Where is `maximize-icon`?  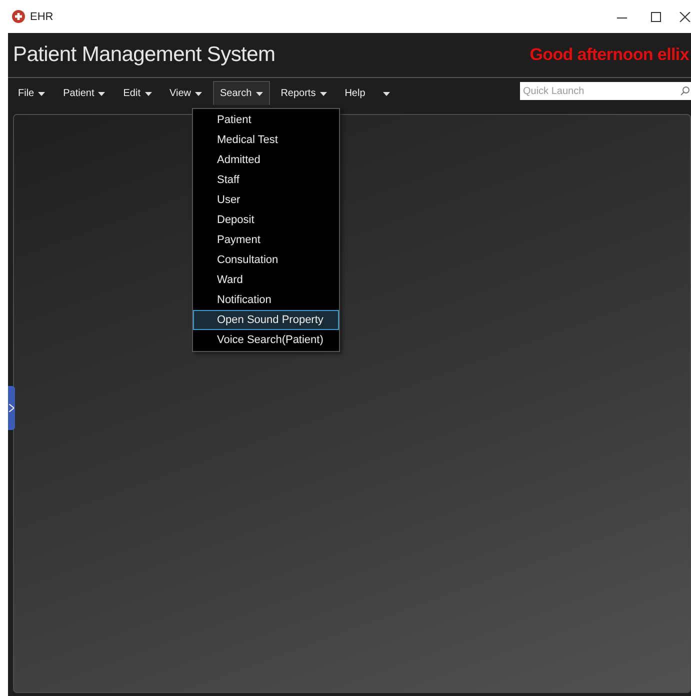
maximize-icon is located at coordinates (656, 17).